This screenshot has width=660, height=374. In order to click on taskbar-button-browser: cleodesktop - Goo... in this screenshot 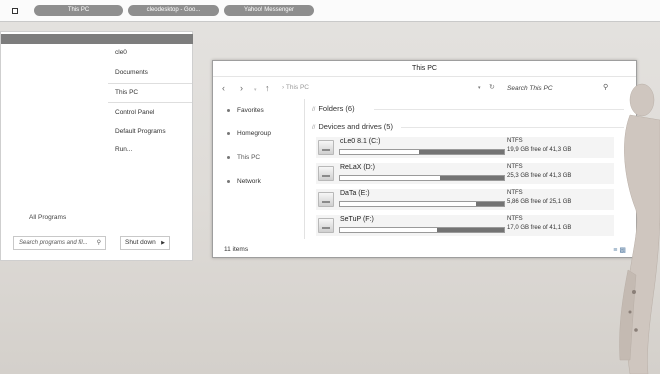, I will do `click(173, 10)`.